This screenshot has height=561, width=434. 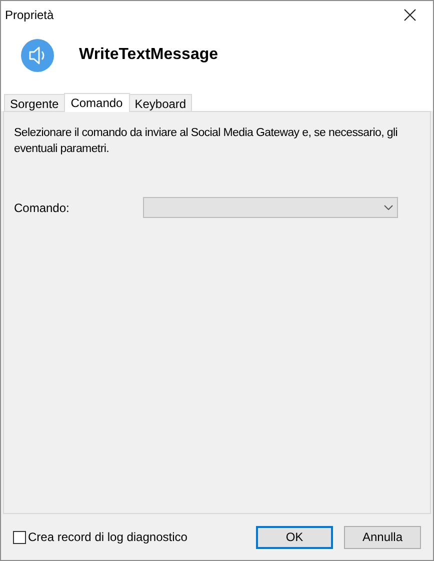 I want to click on window-title: Proprietà, so click(x=29, y=15).